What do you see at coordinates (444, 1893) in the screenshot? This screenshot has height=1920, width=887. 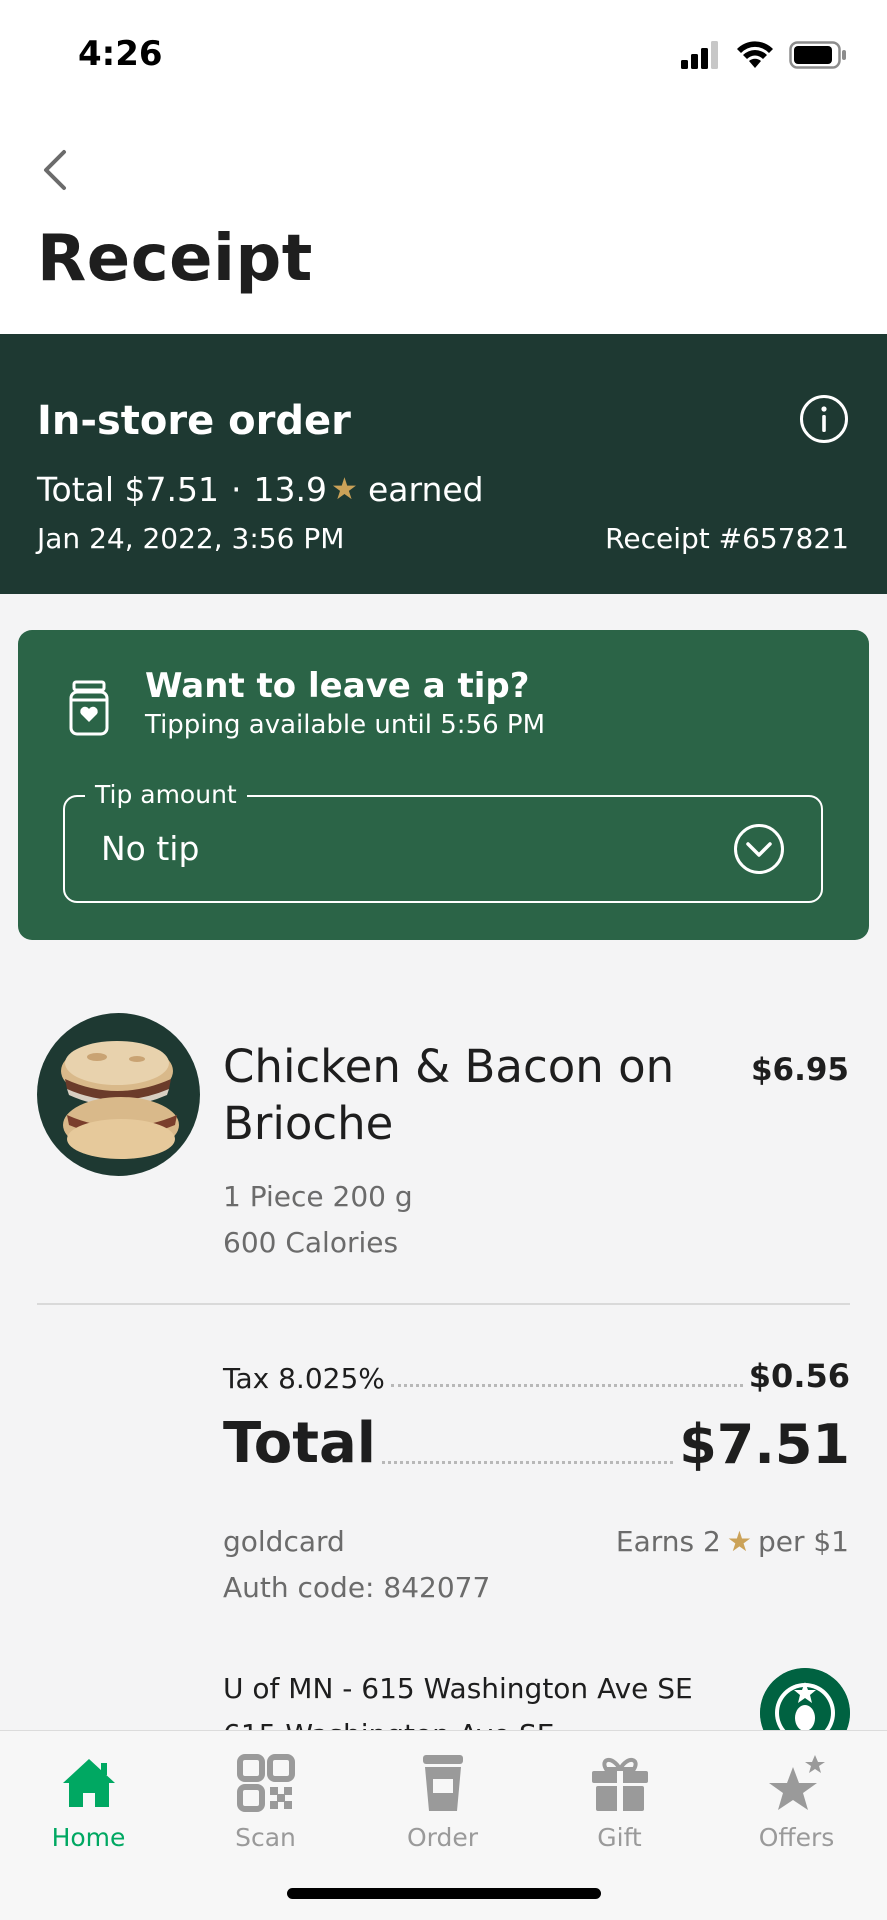 I see `home-indicator` at bounding box center [444, 1893].